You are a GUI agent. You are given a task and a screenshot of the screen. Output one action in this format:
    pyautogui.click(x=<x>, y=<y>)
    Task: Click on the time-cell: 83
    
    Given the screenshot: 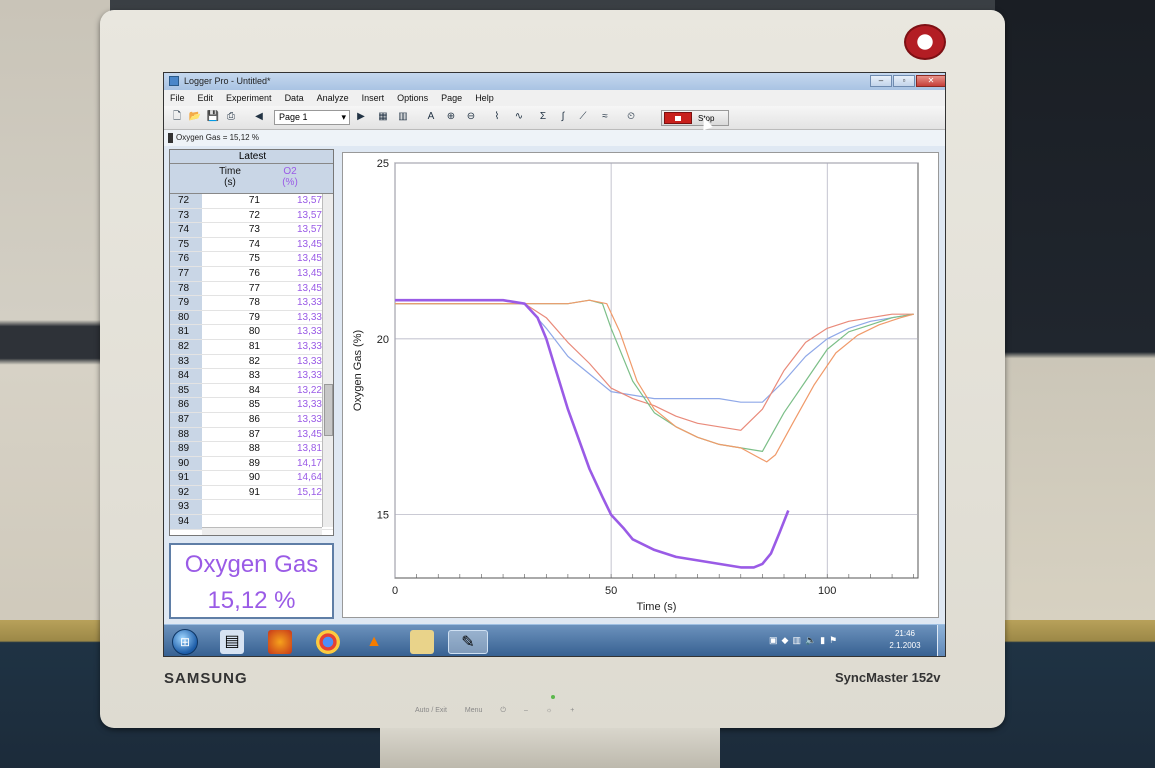 What is the action you would take?
    pyautogui.click(x=232, y=376)
    